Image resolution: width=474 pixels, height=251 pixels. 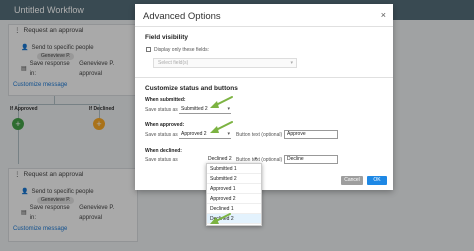 What do you see at coordinates (194, 109) in the screenshot?
I see `submitted-status-value: Submitted 2` at bounding box center [194, 109].